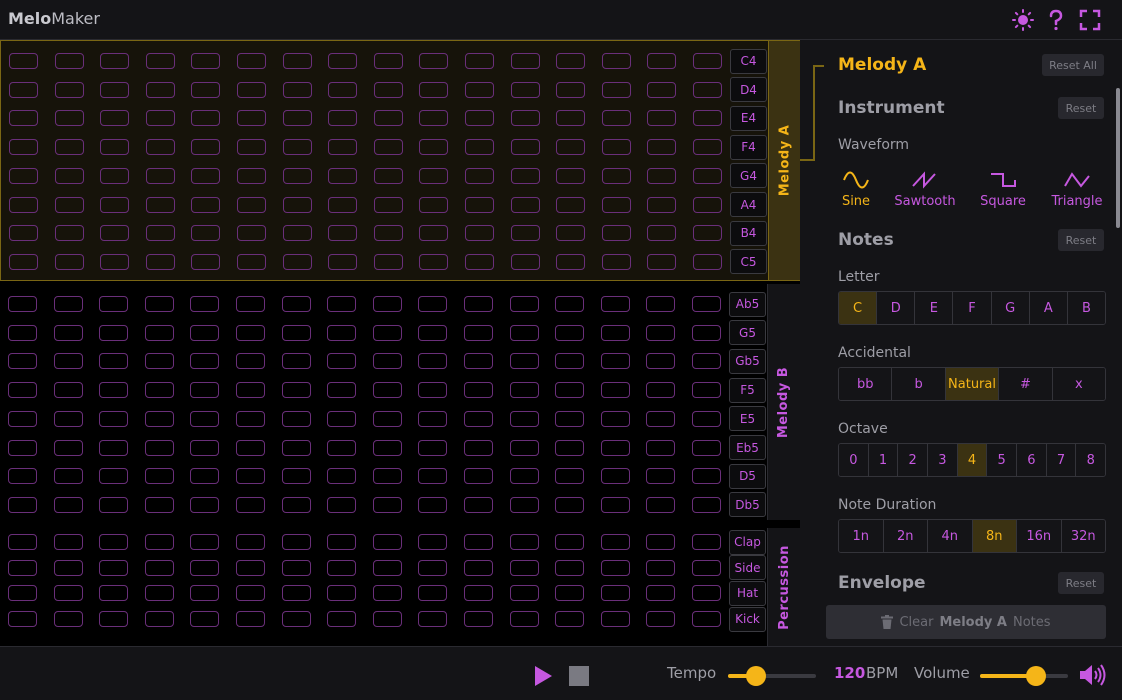 The width and height of the screenshot is (1122, 700). What do you see at coordinates (747, 390) in the screenshot?
I see `note-label: F5` at bounding box center [747, 390].